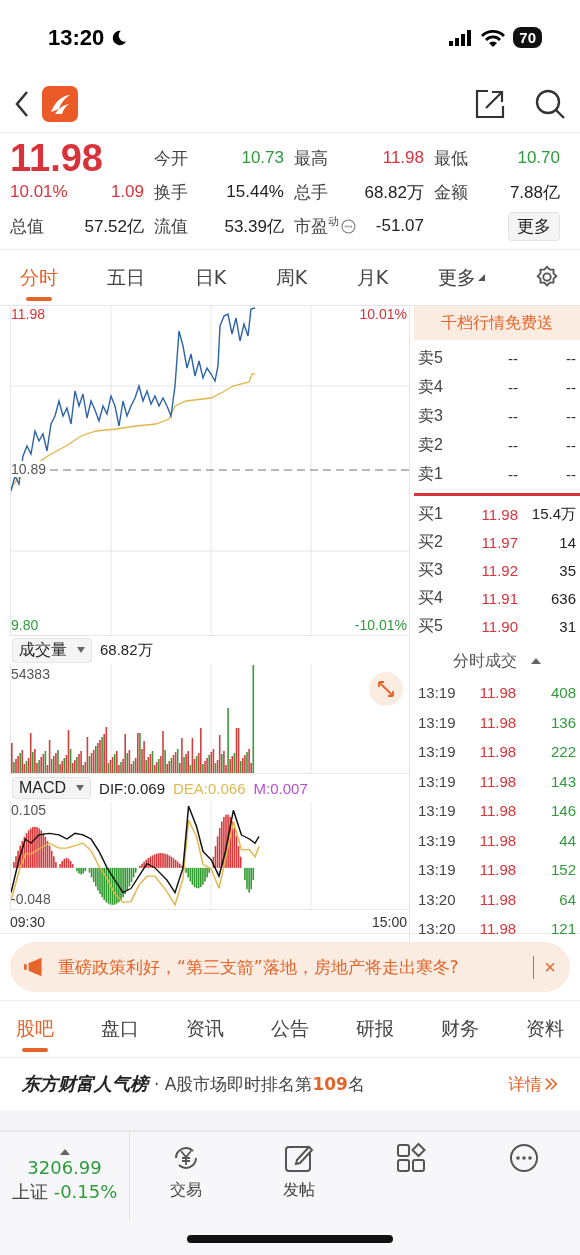 This screenshot has height=1255, width=580. What do you see at coordinates (431, 541) in the screenshot?
I see `order-level: 买2` at bounding box center [431, 541].